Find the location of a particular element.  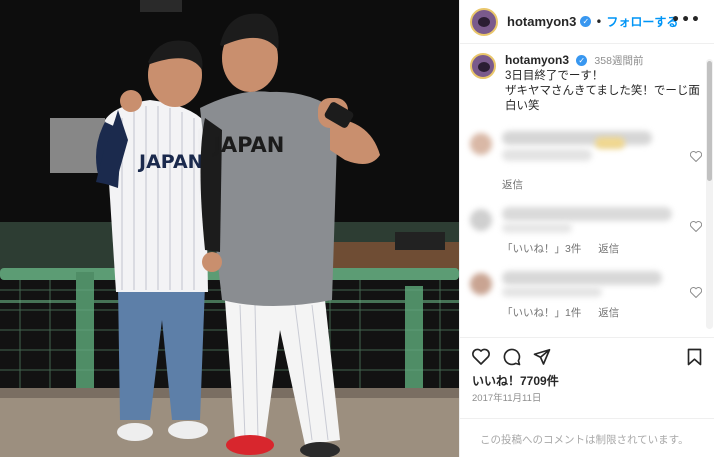

follow-button: フォローする is located at coordinates (642, 21).